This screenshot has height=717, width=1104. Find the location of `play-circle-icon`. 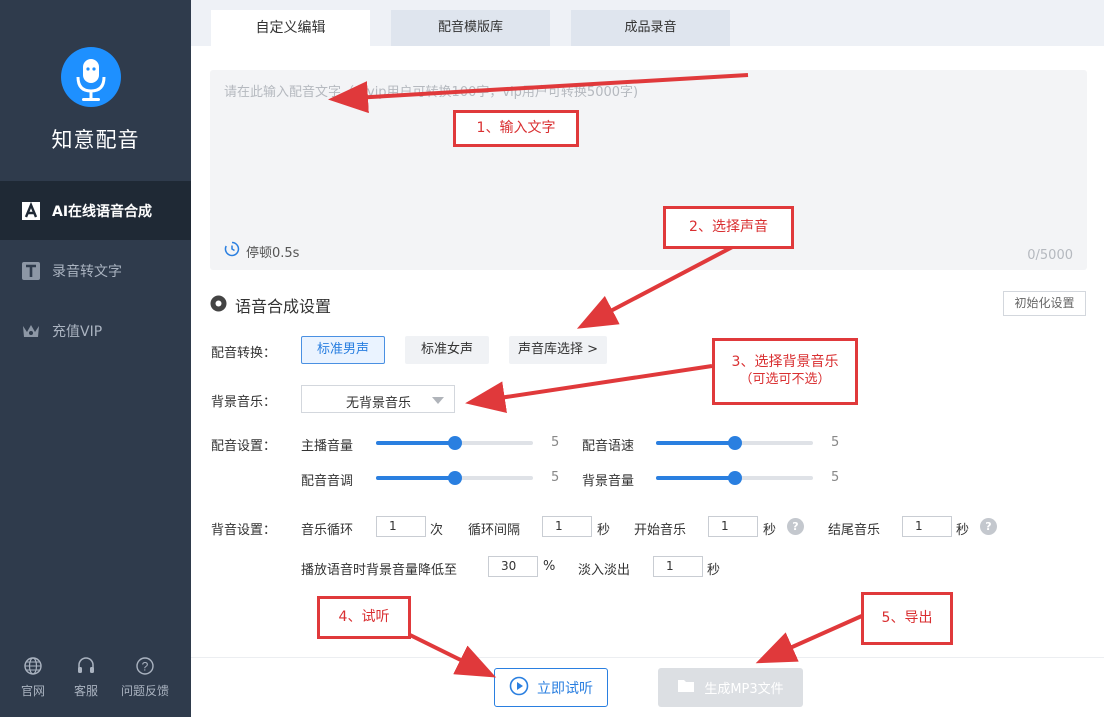

play-circle-icon is located at coordinates (519, 688).